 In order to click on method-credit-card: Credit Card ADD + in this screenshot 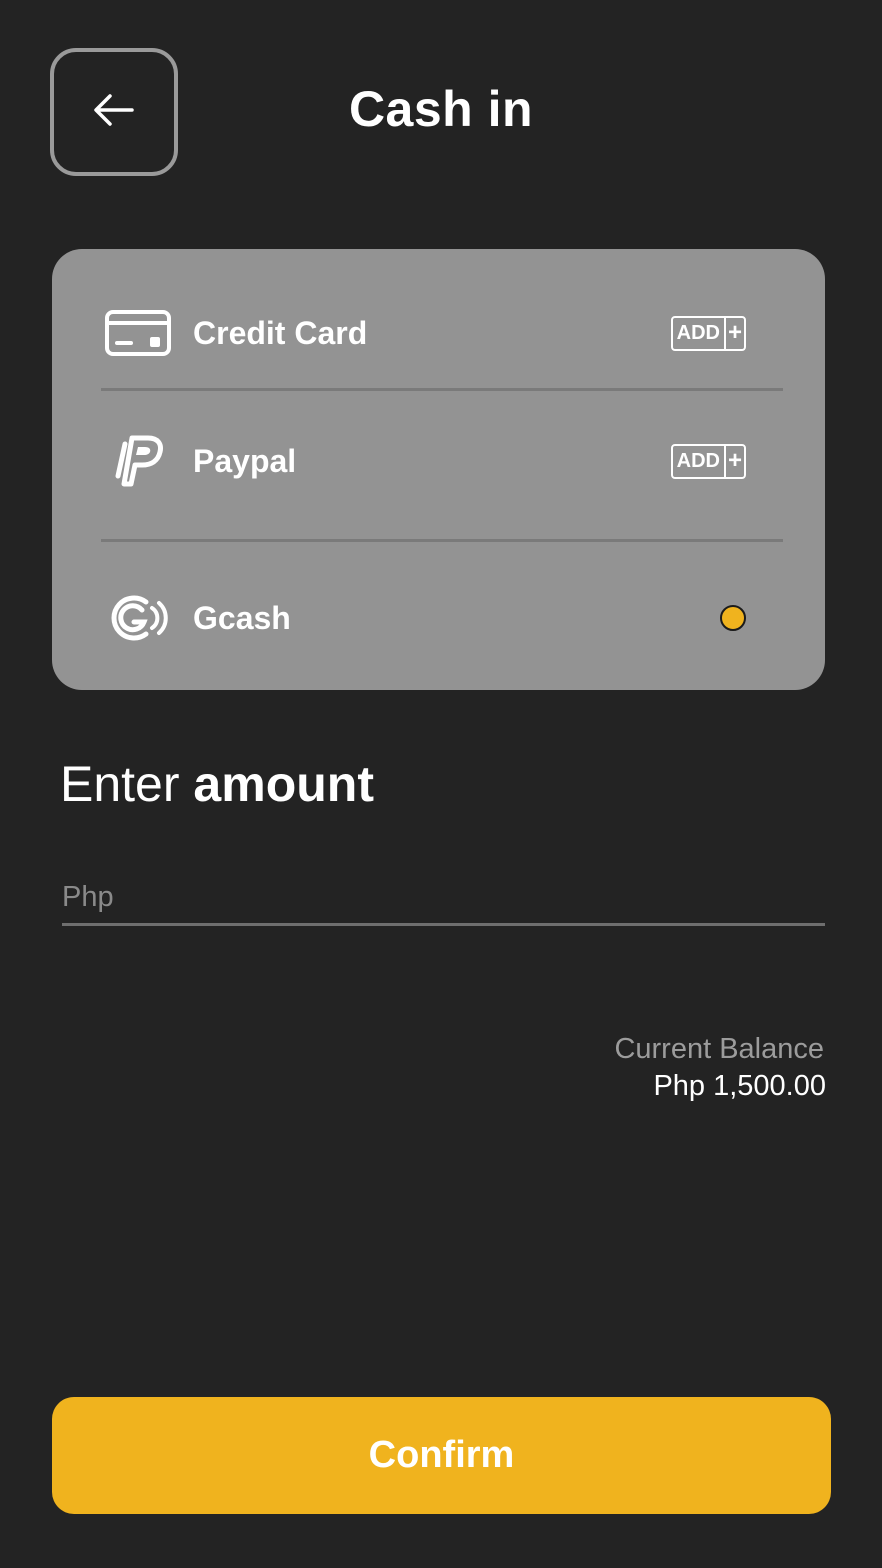, I will do `click(442, 333)`.